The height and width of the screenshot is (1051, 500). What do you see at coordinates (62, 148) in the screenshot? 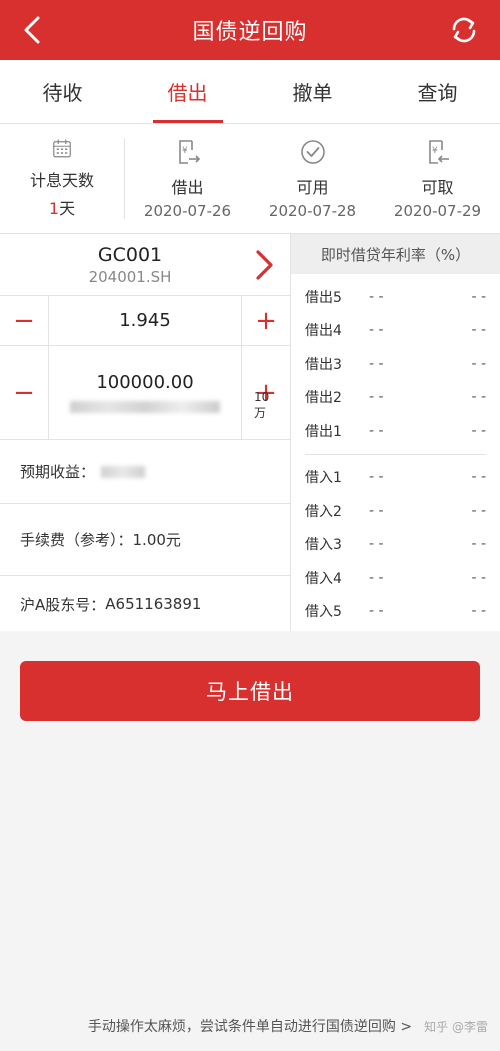
I see `calendar-icon` at bounding box center [62, 148].